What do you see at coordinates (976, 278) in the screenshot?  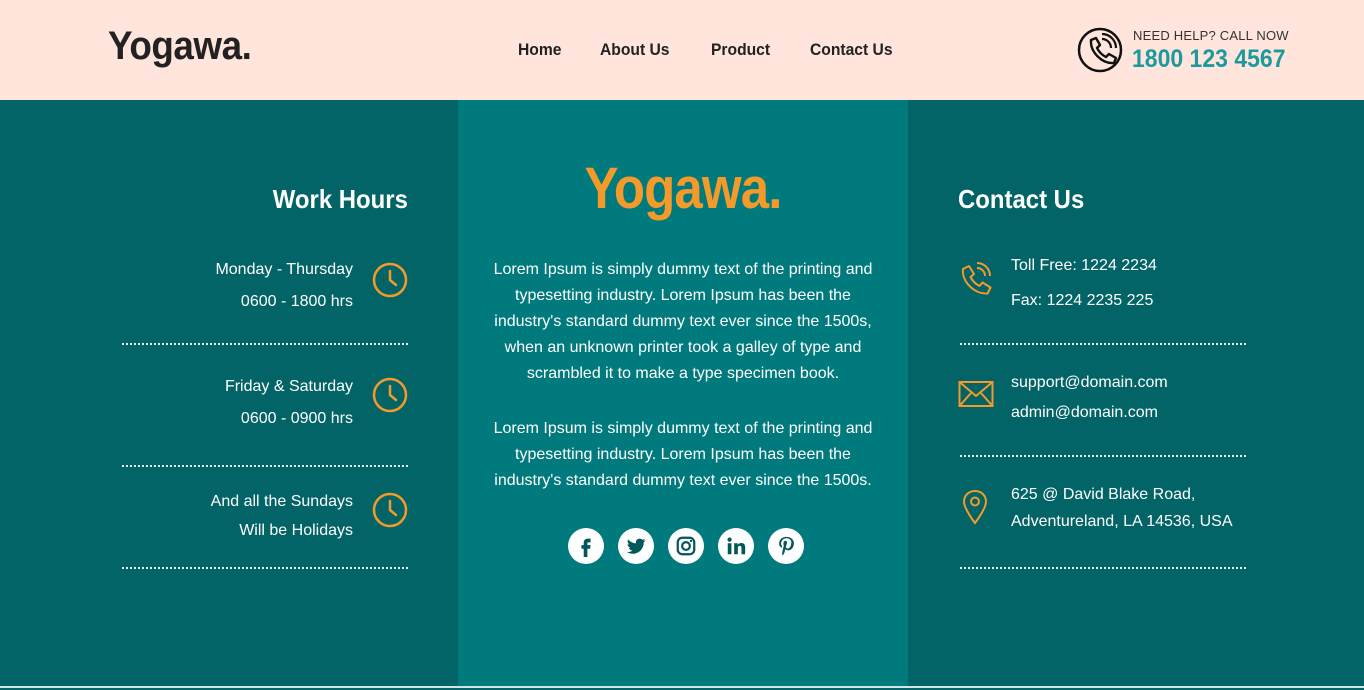 I see `phone-ring-icon` at bounding box center [976, 278].